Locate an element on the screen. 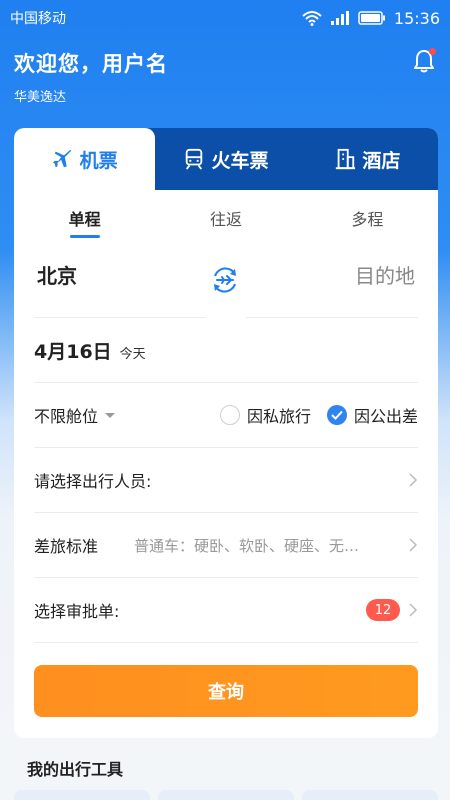  purpose-business-radio: 因公出差 is located at coordinates (372, 415).